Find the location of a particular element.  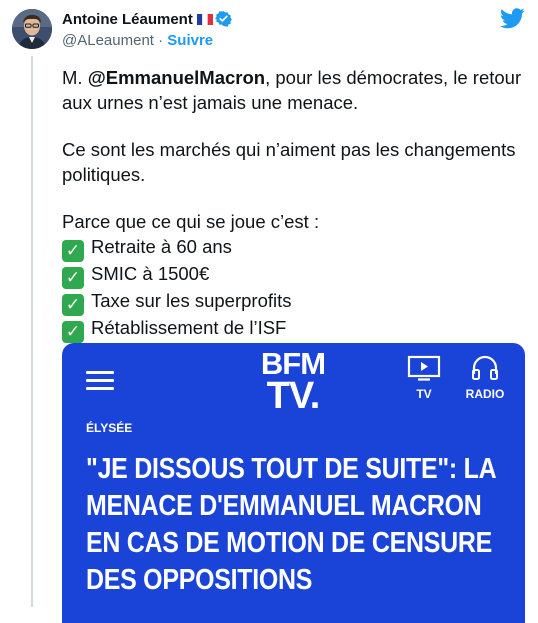

logo-line-2: TV. is located at coordinates (293, 396).